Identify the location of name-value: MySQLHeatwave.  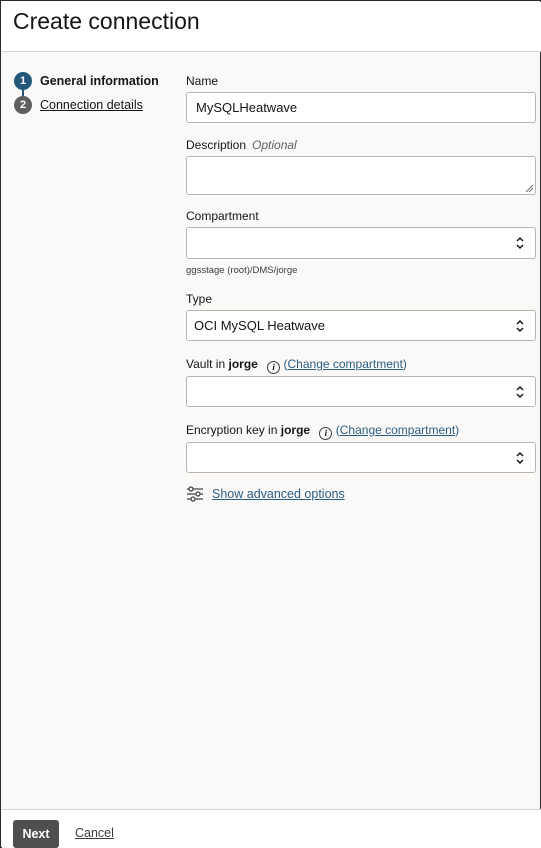
(247, 107).